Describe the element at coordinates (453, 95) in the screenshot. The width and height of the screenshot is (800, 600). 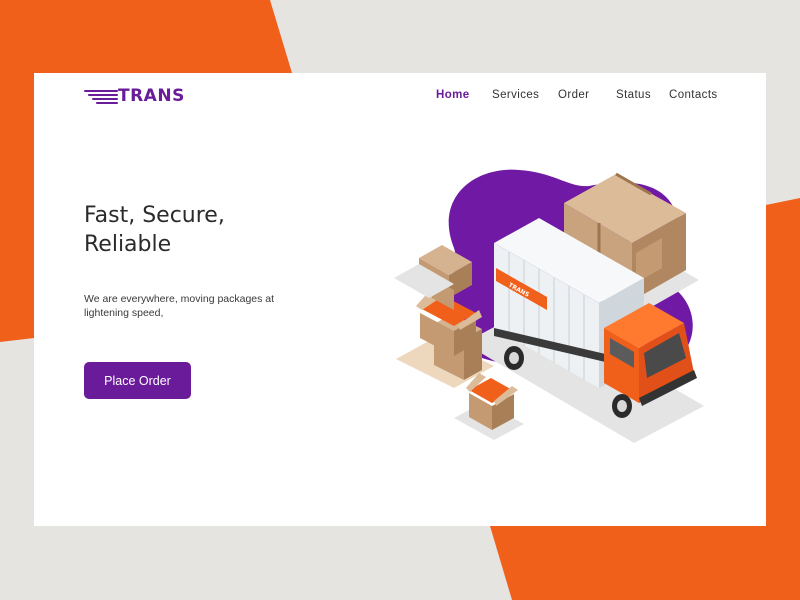
I see `nav-home: Home` at that location.